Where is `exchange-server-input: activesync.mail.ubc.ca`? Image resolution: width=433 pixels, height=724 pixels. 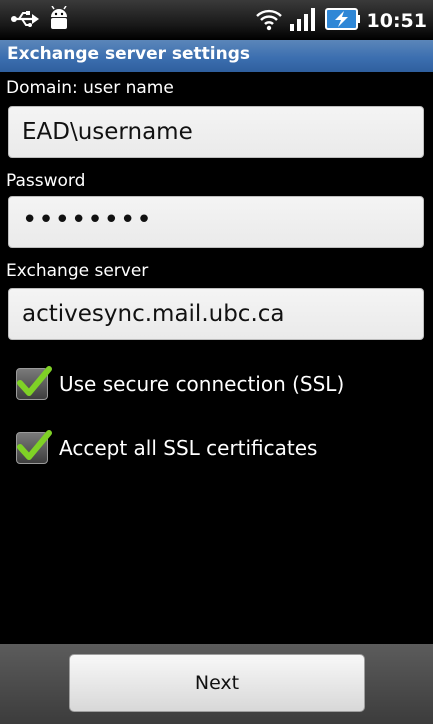 exchange-server-input: activesync.mail.ubc.ca is located at coordinates (216, 314).